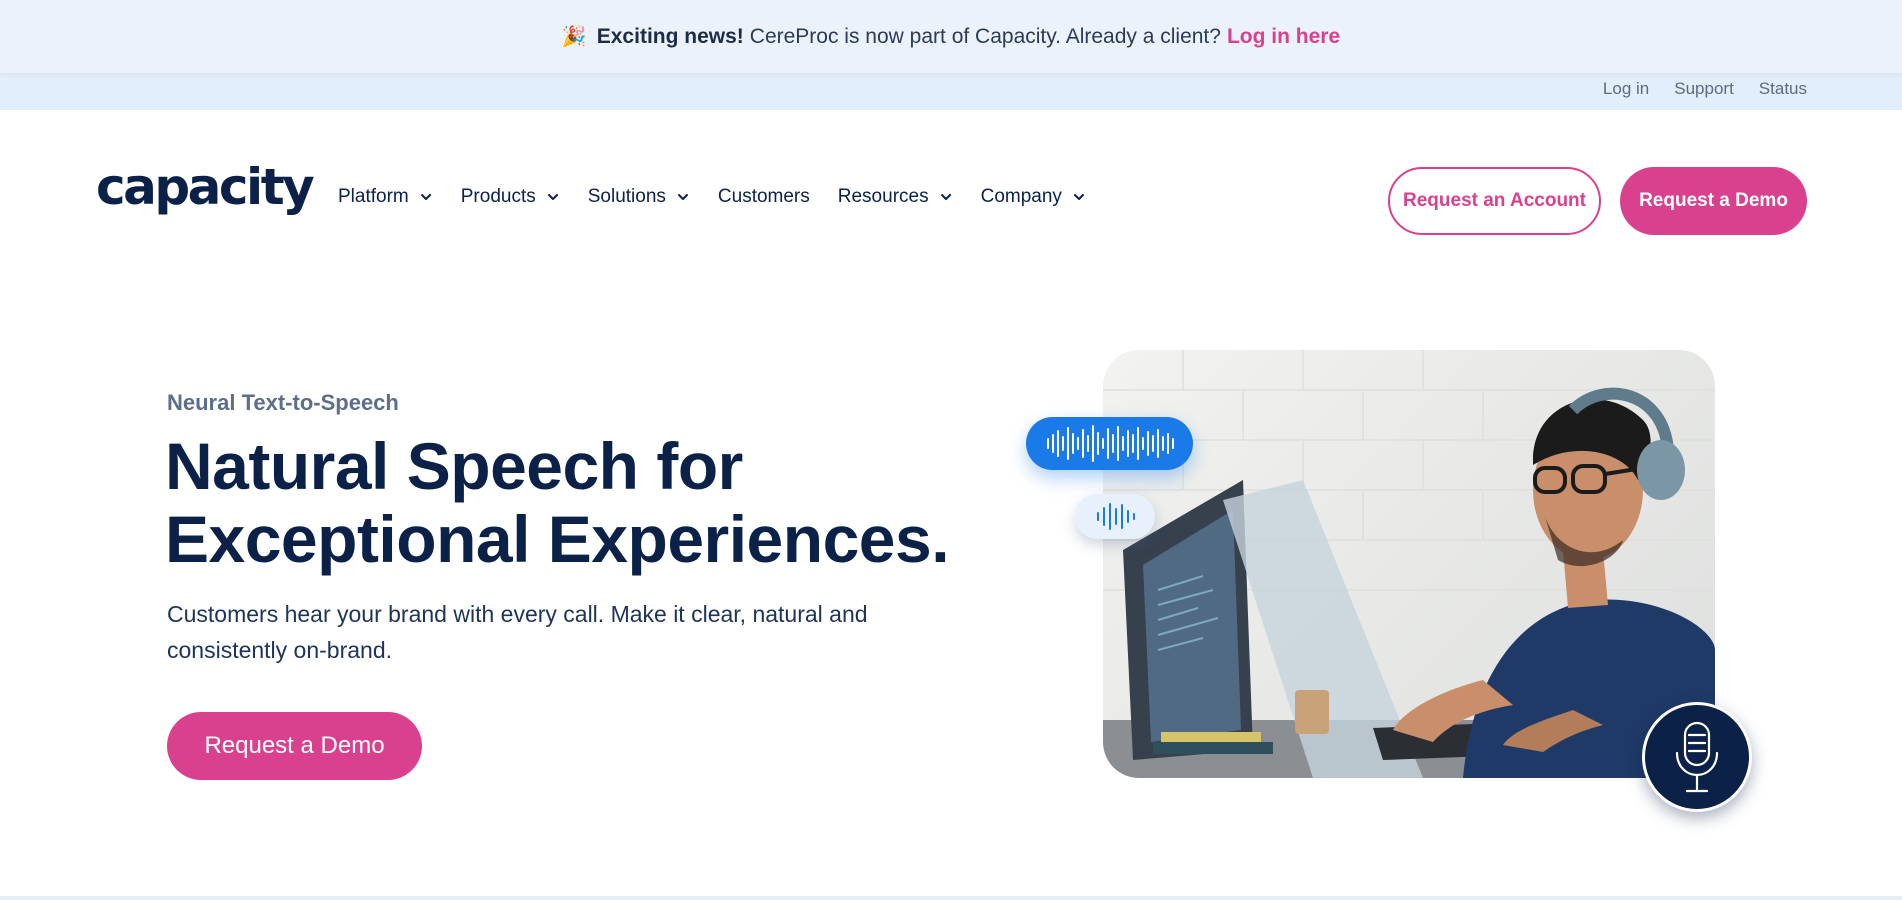 The height and width of the screenshot is (900, 1902). Describe the element at coordinates (283, 402) in the screenshot. I see `hero-eyebrow: Neural Text-to-Speech` at that location.